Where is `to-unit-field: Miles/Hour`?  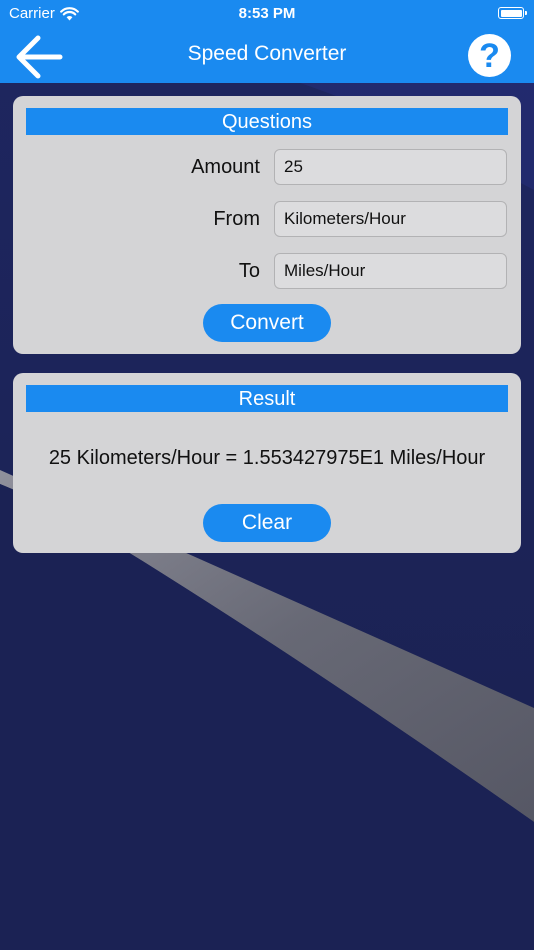 to-unit-field: Miles/Hour is located at coordinates (390, 271).